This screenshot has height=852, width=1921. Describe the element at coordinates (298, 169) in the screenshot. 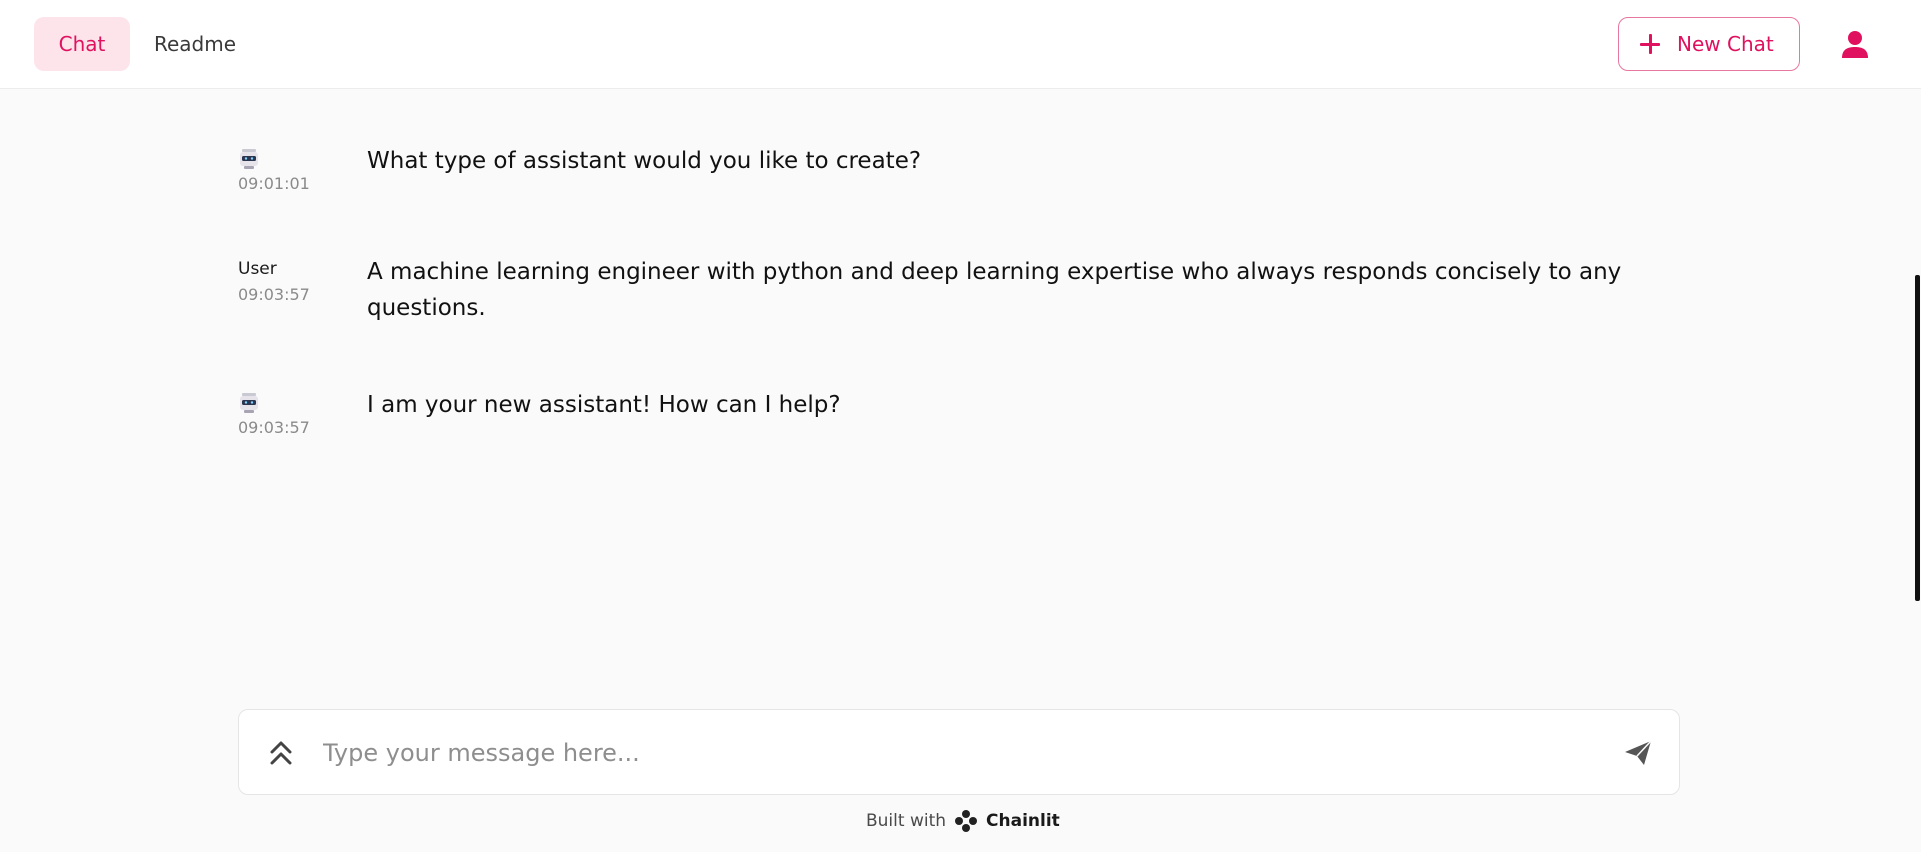

I see `message-meta: 09:01:01` at that location.